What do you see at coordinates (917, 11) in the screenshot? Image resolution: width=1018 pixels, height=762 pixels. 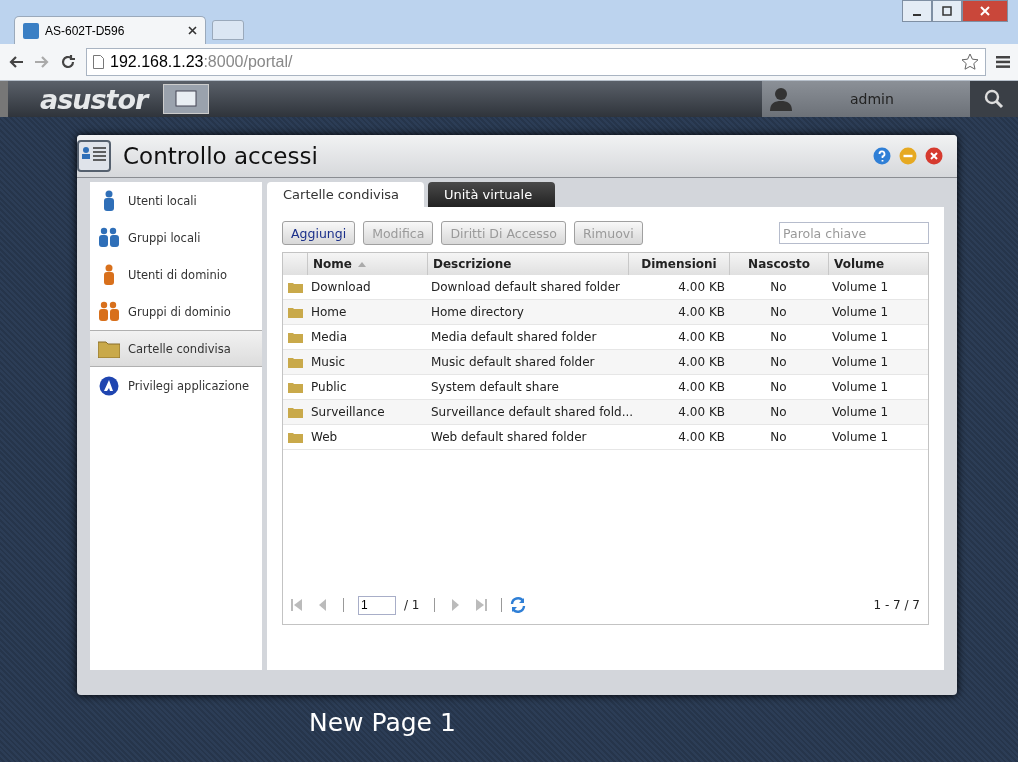 I see `minimize-button` at bounding box center [917, 11].